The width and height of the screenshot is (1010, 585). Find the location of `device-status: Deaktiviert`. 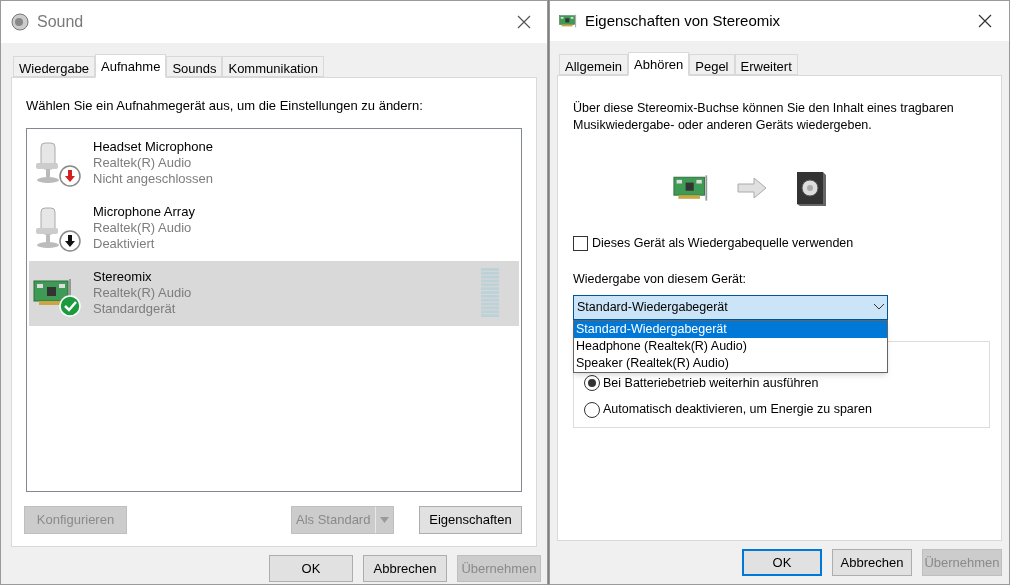

device-status: Deaktiviert is located at coordinates (124, 244).